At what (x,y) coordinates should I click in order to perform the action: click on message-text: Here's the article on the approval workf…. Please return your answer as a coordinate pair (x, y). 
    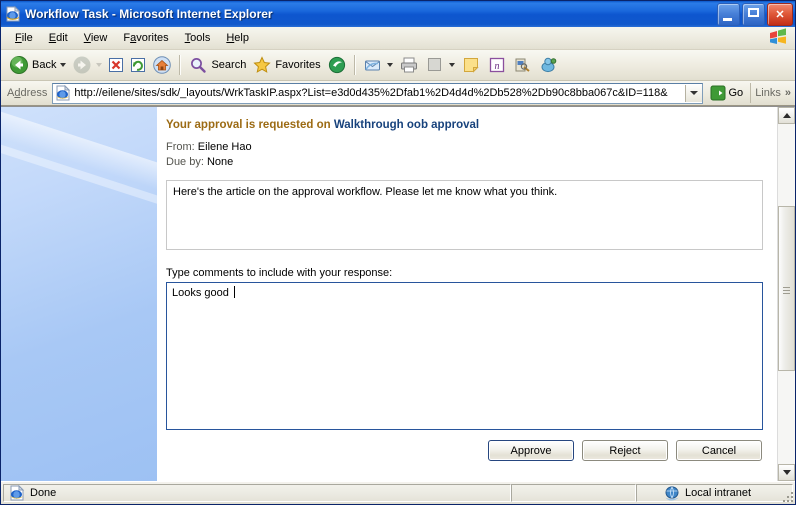
    Looking at the image, I should click on (365, 192).